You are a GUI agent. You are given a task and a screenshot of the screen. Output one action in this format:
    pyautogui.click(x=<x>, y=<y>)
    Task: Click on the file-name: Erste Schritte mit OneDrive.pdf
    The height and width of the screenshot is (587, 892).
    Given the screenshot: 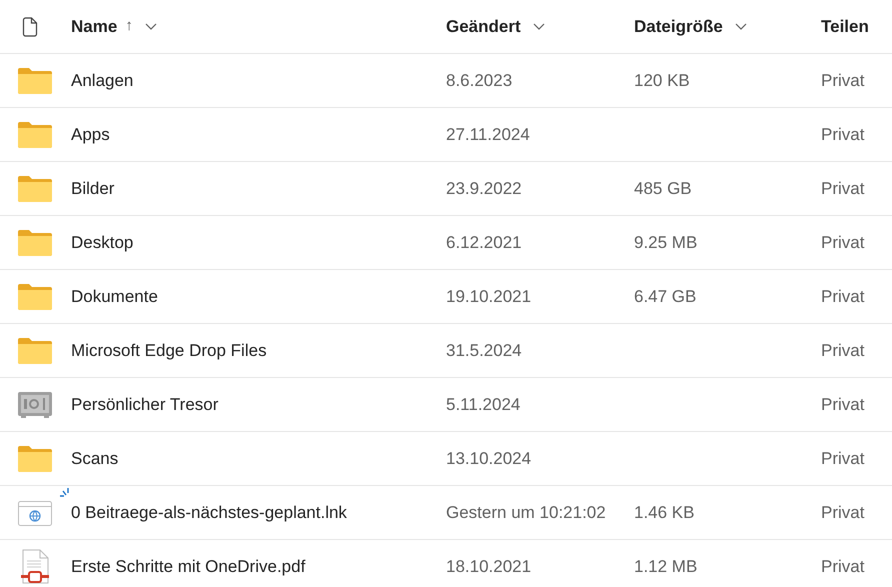 What is the action you would take?
    pyautogui.click(x=258, y=567)
    